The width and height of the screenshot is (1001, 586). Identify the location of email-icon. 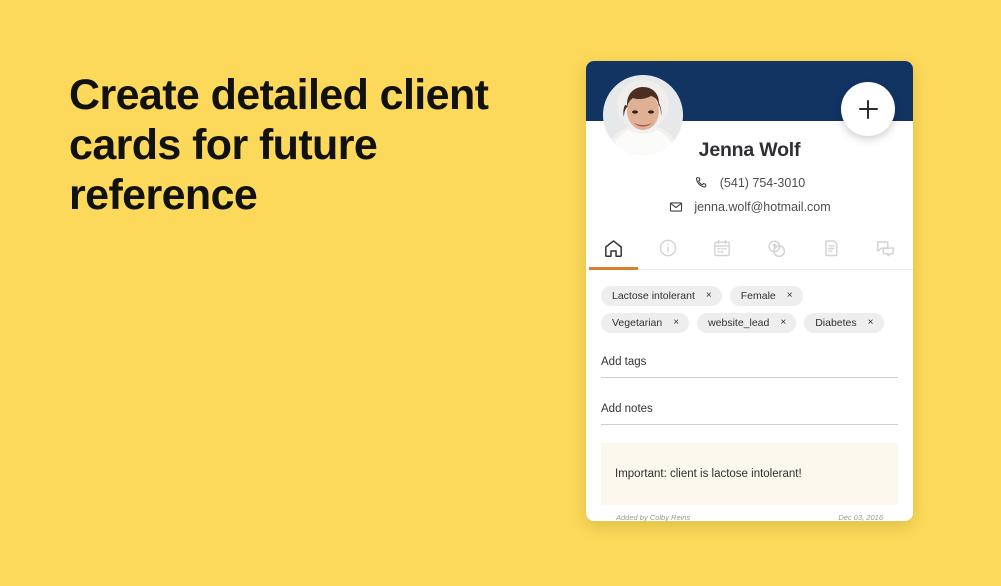
(675, 206).